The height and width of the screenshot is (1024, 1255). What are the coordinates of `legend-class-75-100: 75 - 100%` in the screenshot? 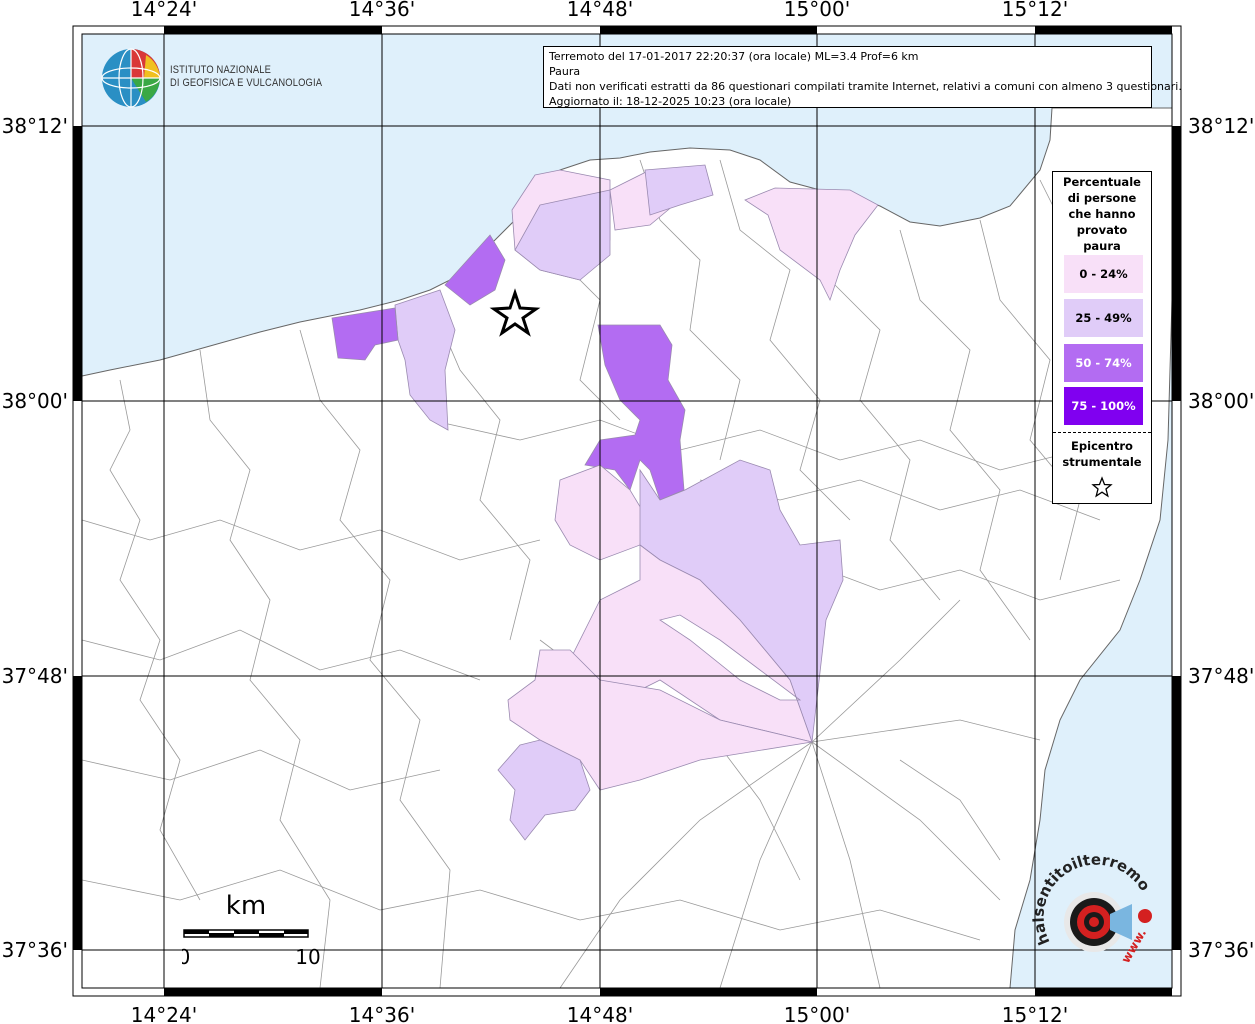 It's located at (1103, 406).